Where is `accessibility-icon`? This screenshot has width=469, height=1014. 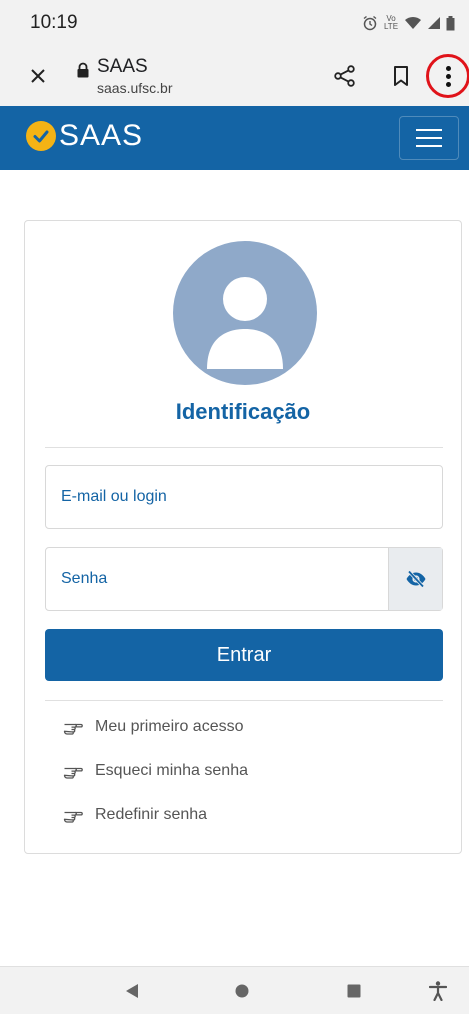
accessibility-icon is located at coordinates (438, 991).